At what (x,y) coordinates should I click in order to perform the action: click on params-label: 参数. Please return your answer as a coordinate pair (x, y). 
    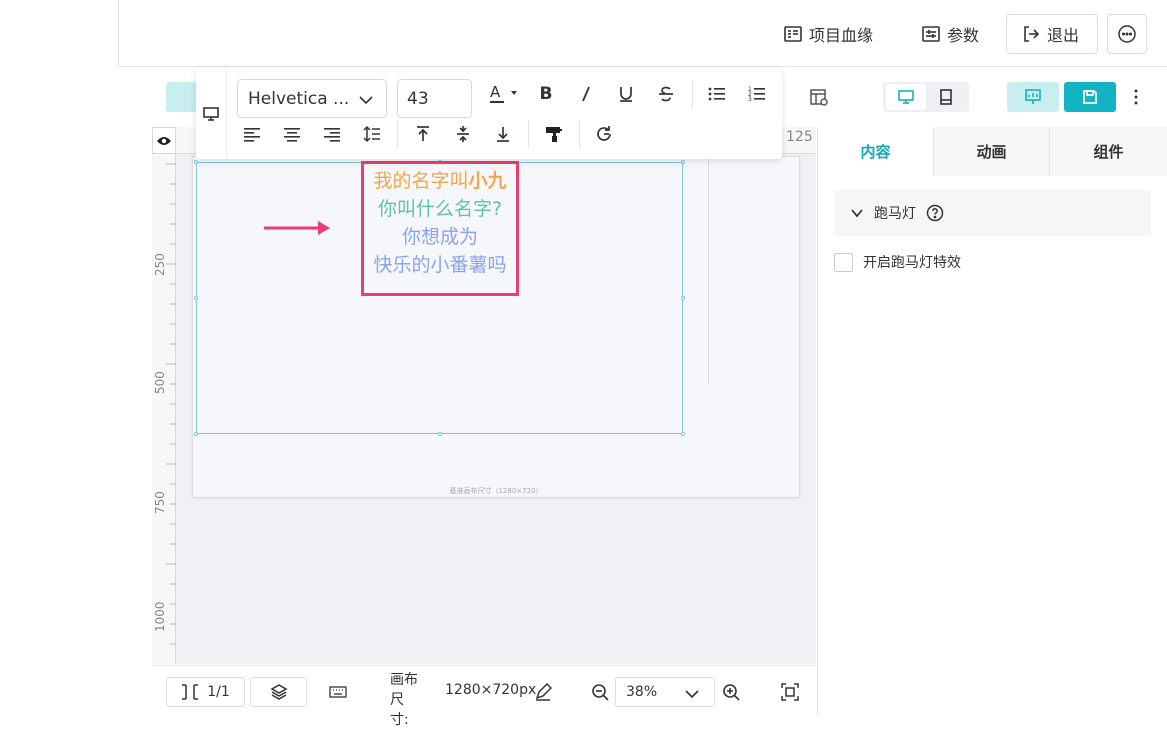
    Looking at the image, I should click on (963, 35).